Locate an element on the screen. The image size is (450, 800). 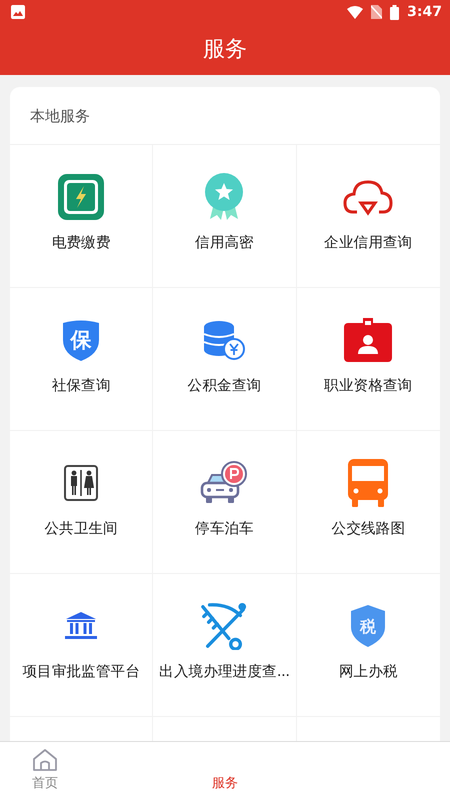
service-item: 公交线路图 is located at coordinates (368, 502).